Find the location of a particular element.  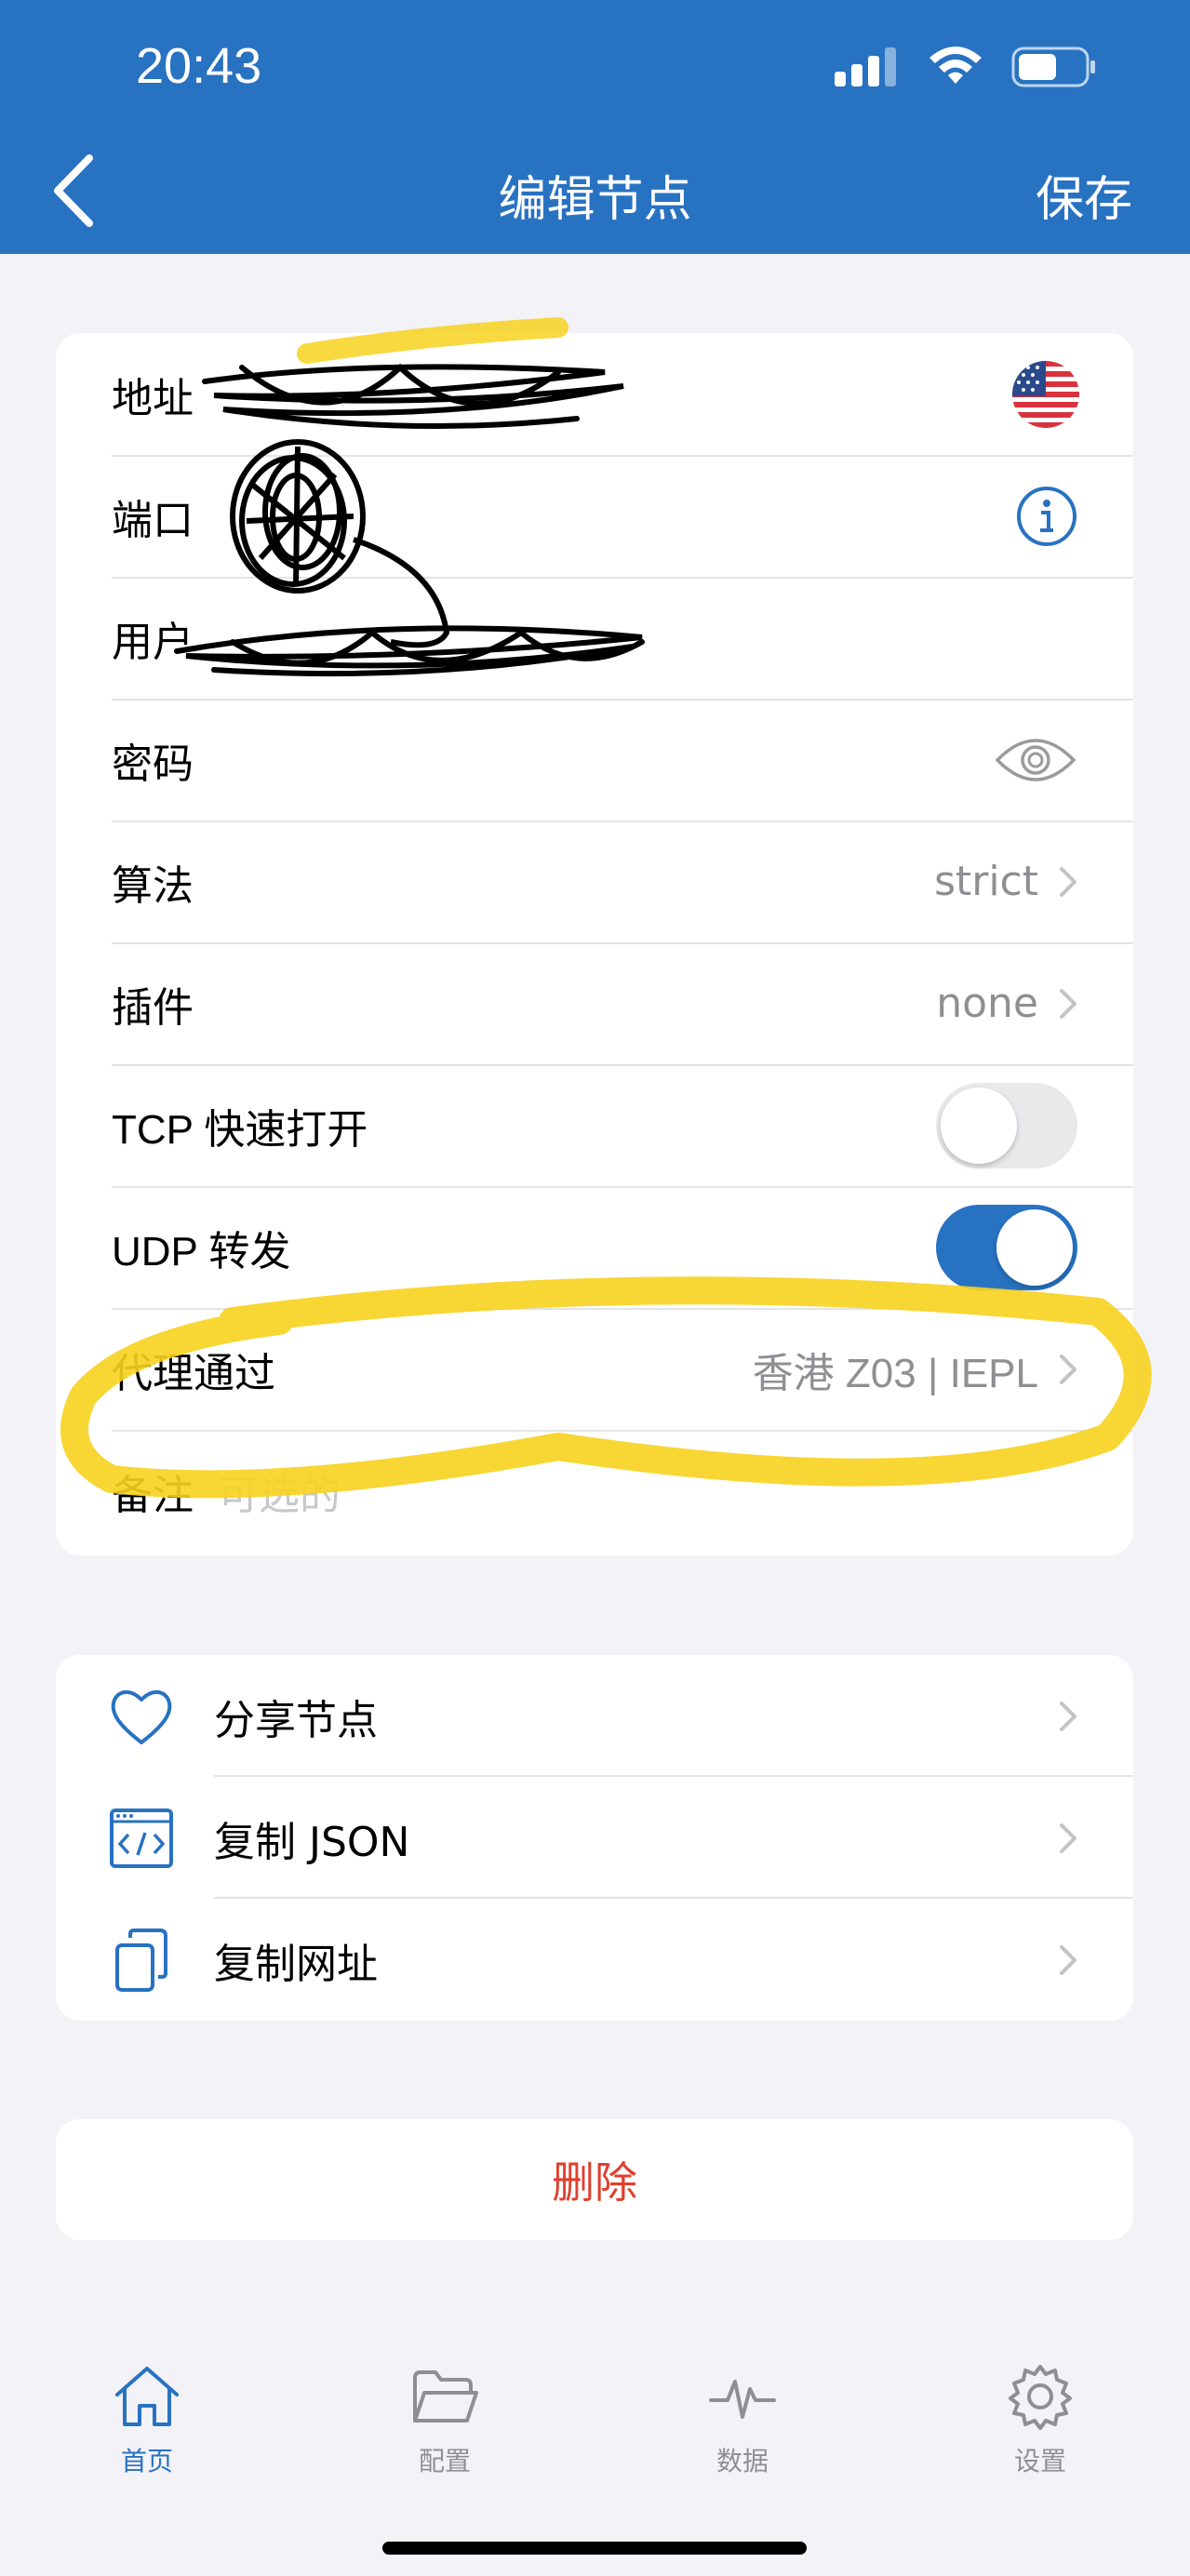

wifi-icon is located at coordinates (955, 65).